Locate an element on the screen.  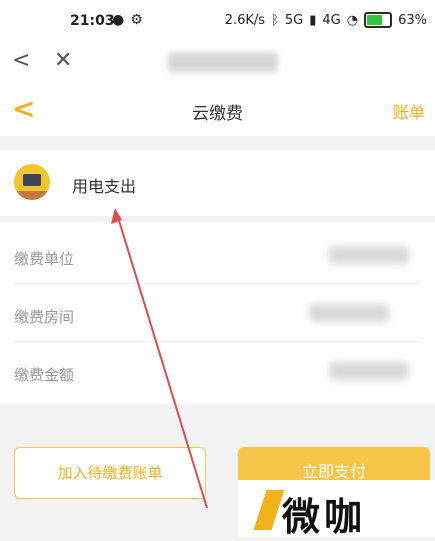
field-label: 缴费金额 is located at coordinates (44, 375).